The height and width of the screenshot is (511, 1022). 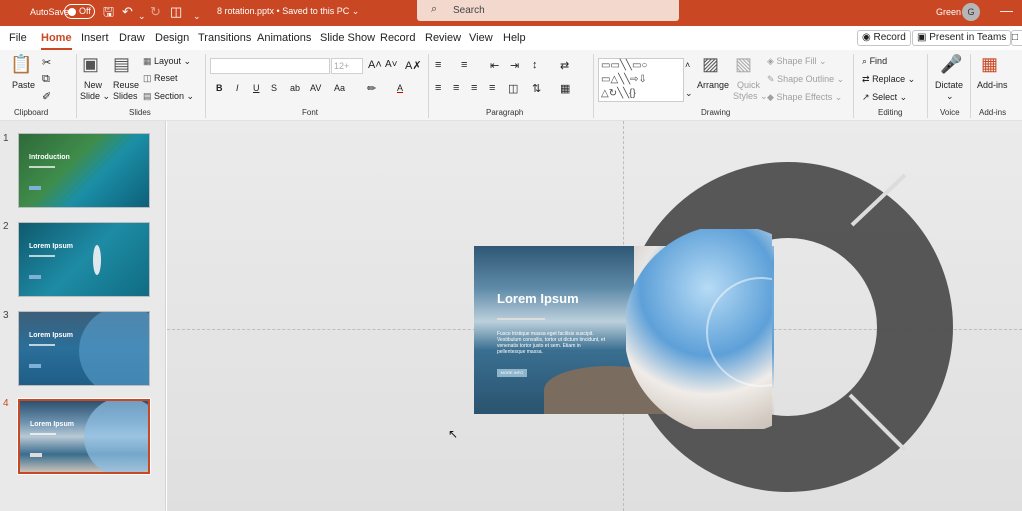 I want to click on arrange-icon: ▨, so click(x=710, y=64).